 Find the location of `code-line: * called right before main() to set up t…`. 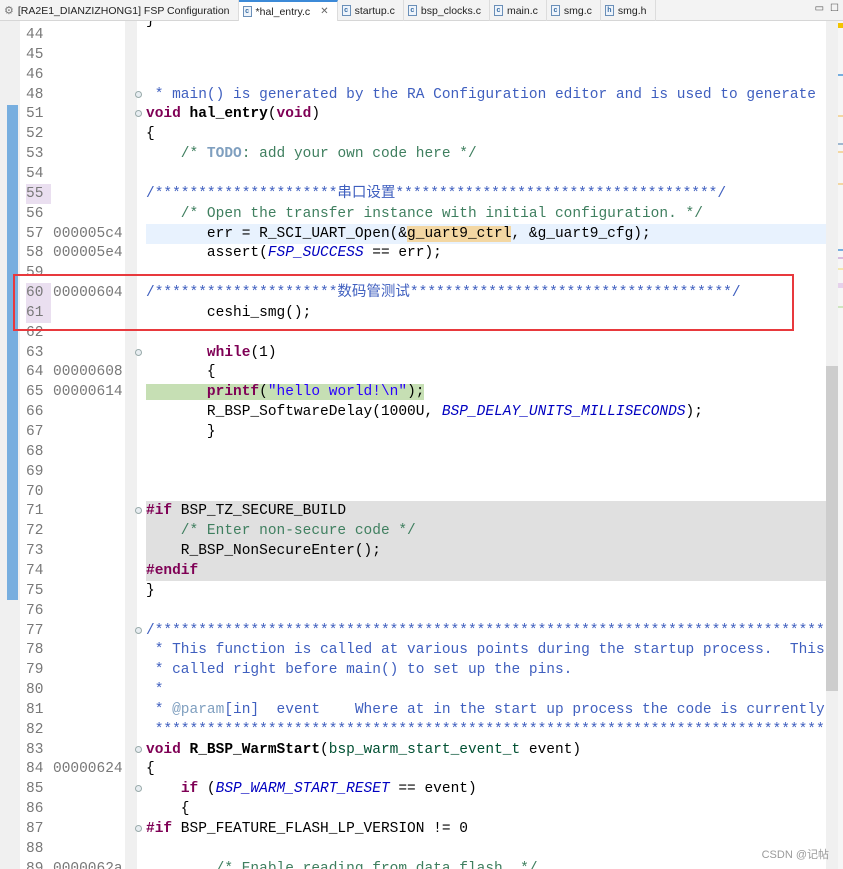

code-line: * called right before main() to set up t… is located at coordinates (486, 670).